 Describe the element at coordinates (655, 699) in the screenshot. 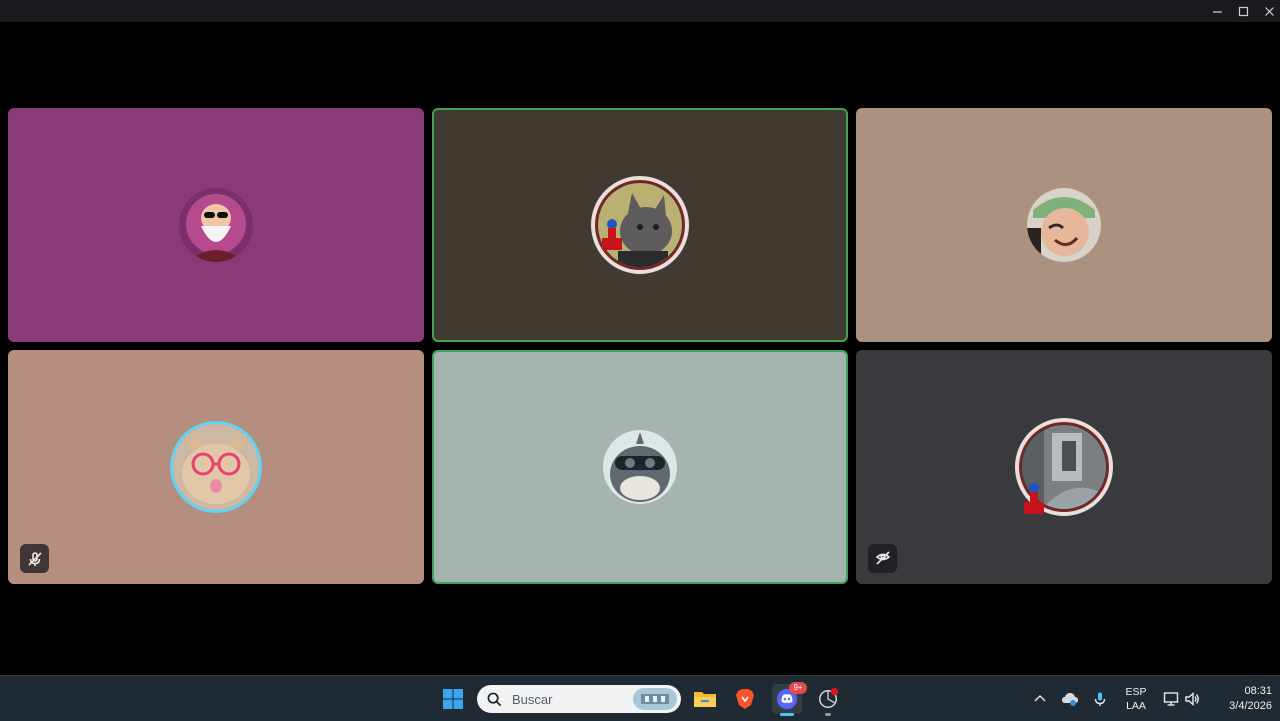

I see `search-highlight-icon` at that location.